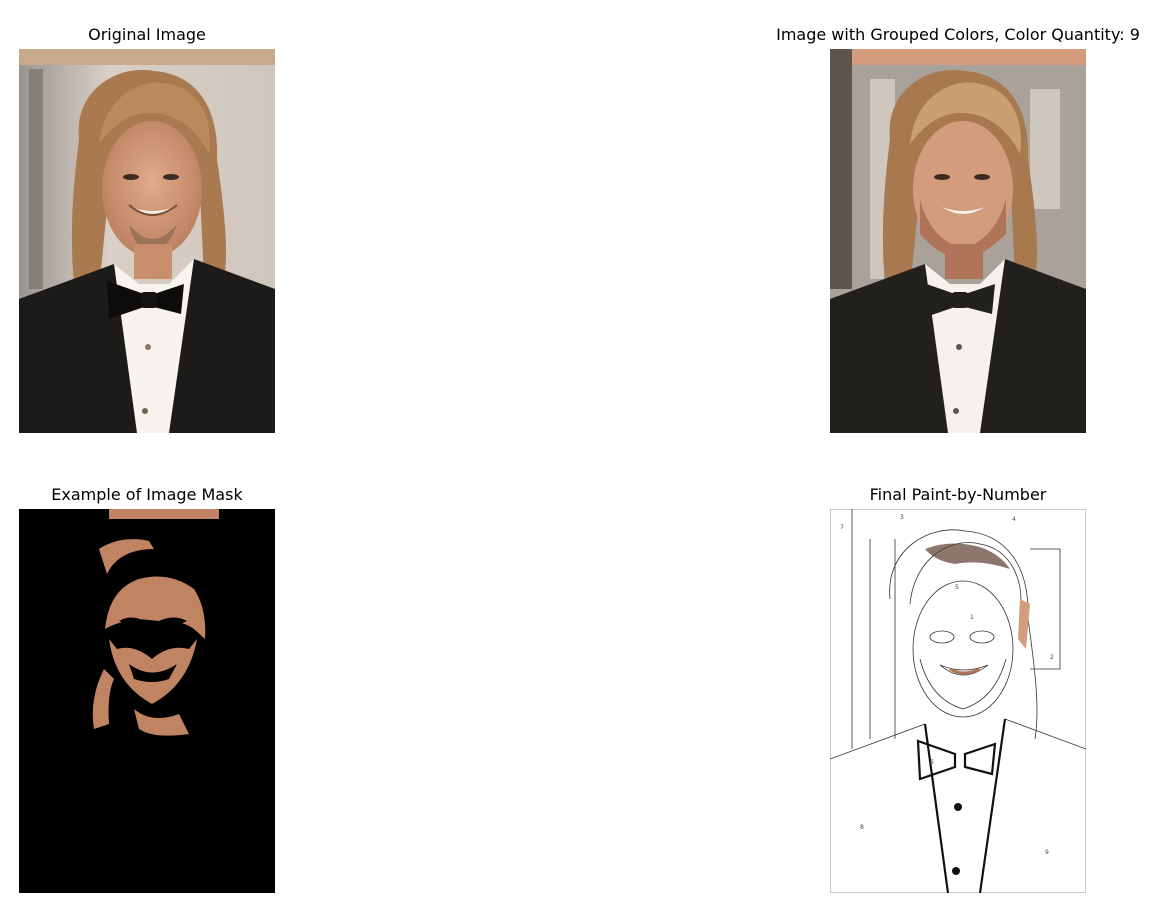 This screenshot has width=1160, height=917. I want to click on original-image, so click(147, 241).